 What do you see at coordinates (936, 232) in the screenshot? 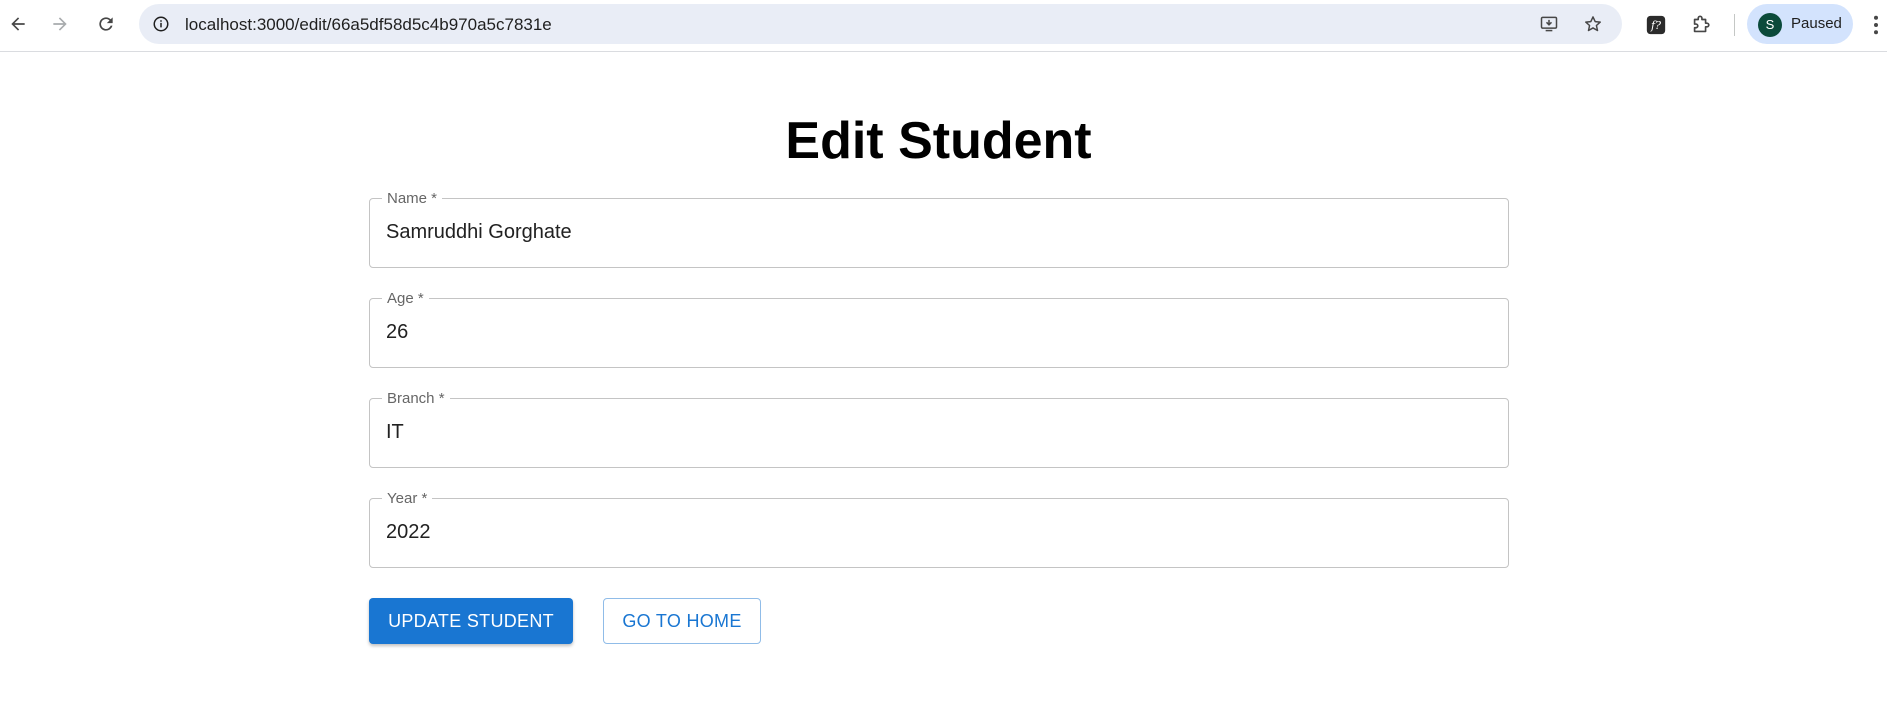
I see `name-input` at bounding box center [936, 232].